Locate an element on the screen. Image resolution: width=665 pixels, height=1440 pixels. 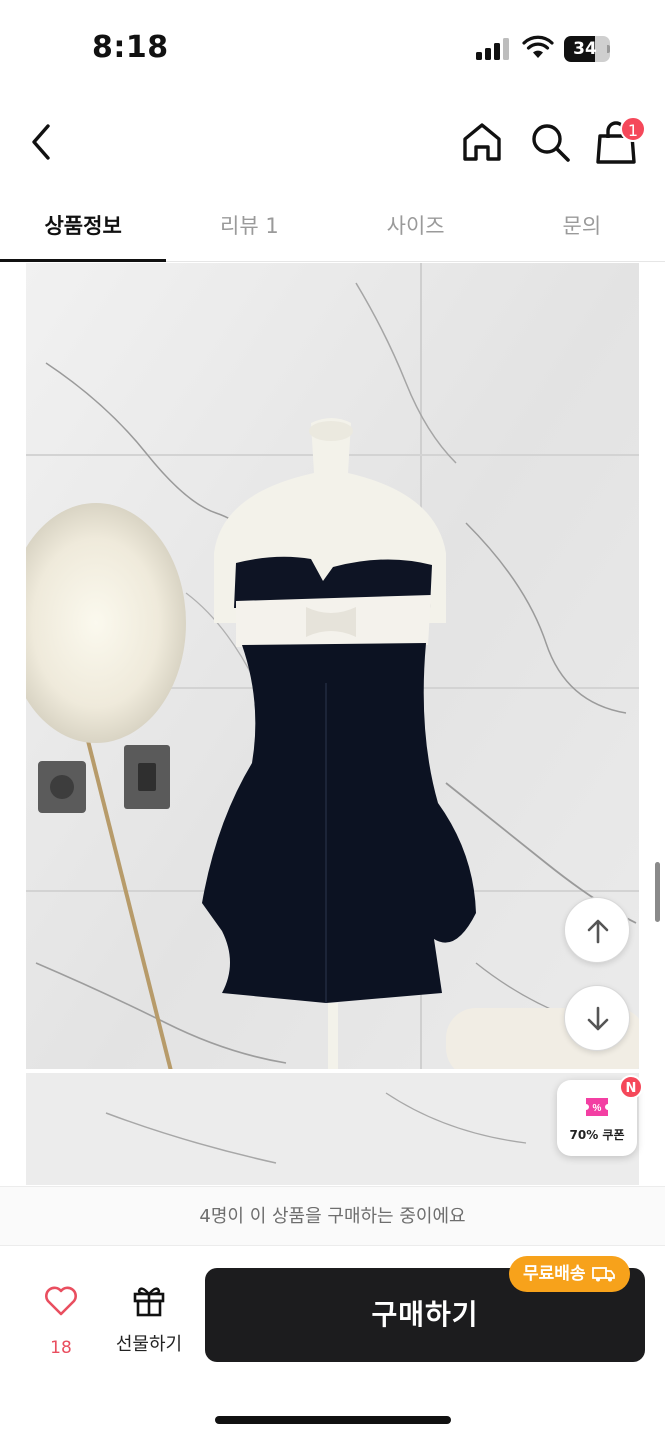
cellular-signal-icon is located at coordinates (494, 49).